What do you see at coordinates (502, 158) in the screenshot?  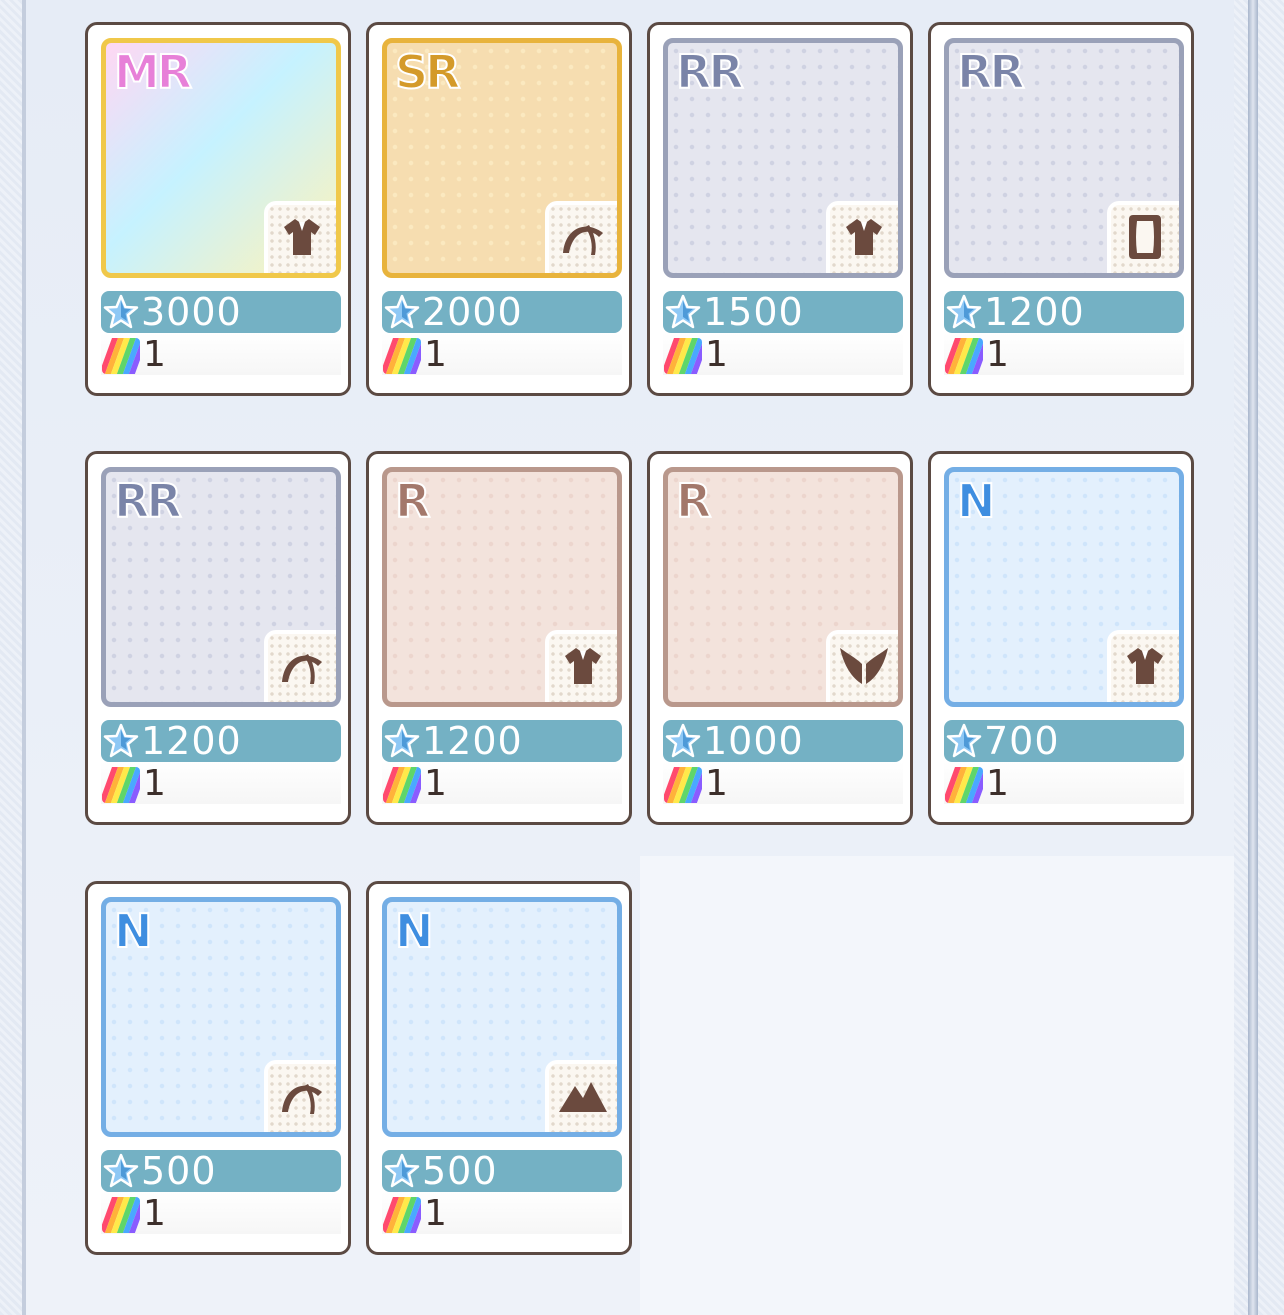 I see `item-artwork: SR` at bounding box center [502, 158].